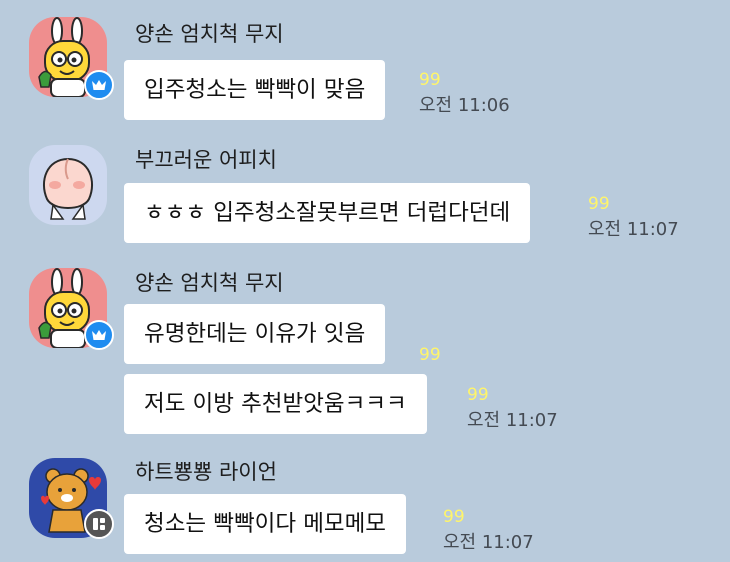  I want to click on memo-icon, so click(99, 524).